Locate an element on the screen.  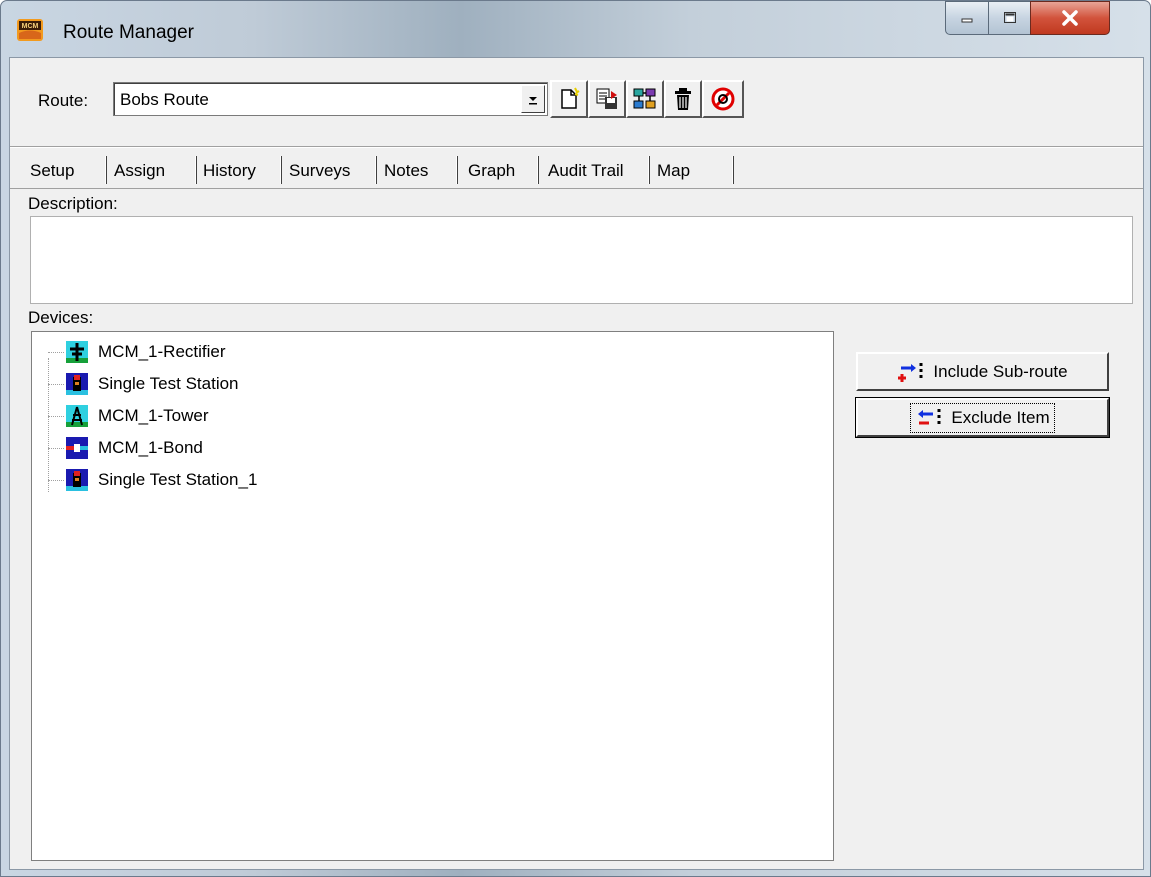
svg-text: MCM is located at coordinates (30, 26).